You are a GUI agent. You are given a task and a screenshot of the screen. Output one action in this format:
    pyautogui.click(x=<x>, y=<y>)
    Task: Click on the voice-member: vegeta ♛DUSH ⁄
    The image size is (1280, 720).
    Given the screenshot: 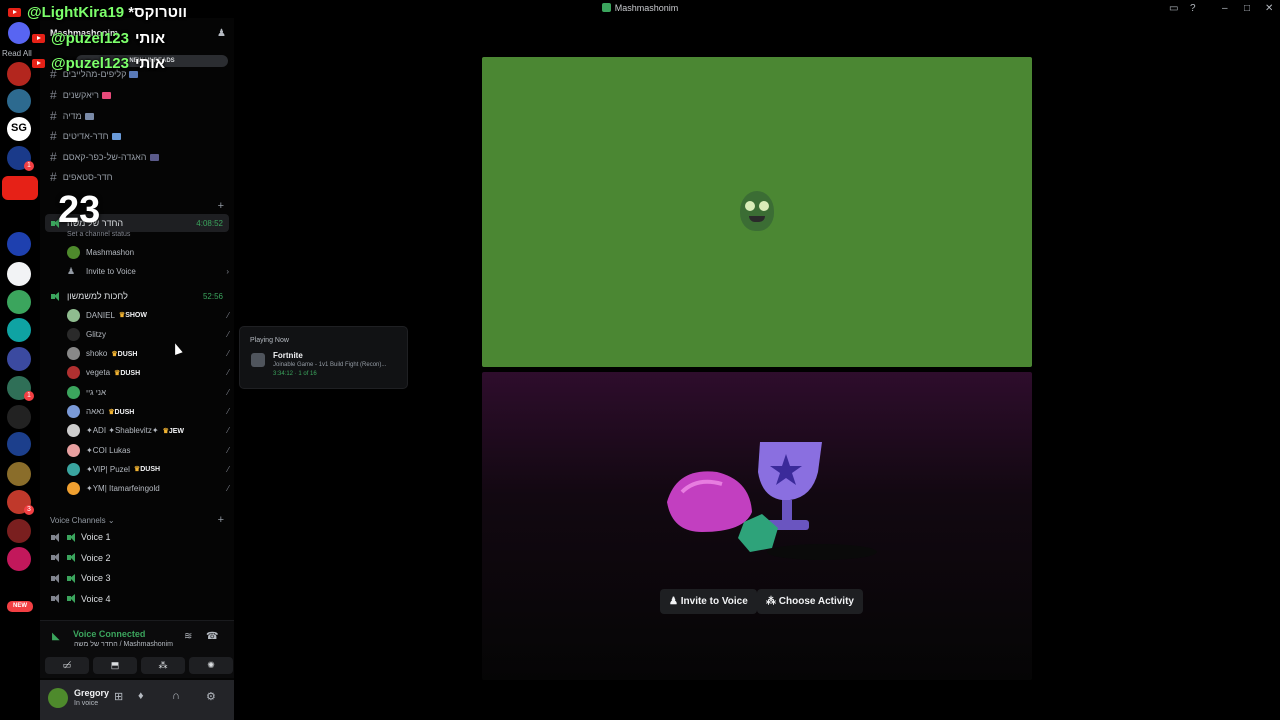 What is the action you would take?
    pyautogui.click(x=149, y=373)
    